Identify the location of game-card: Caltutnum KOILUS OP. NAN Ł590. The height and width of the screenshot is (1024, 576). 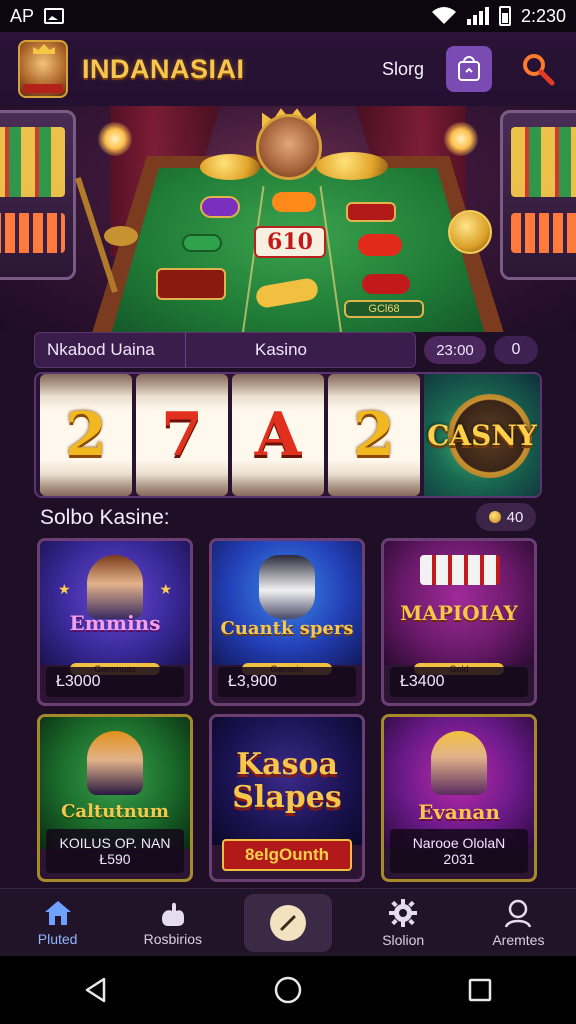
(115, 798).